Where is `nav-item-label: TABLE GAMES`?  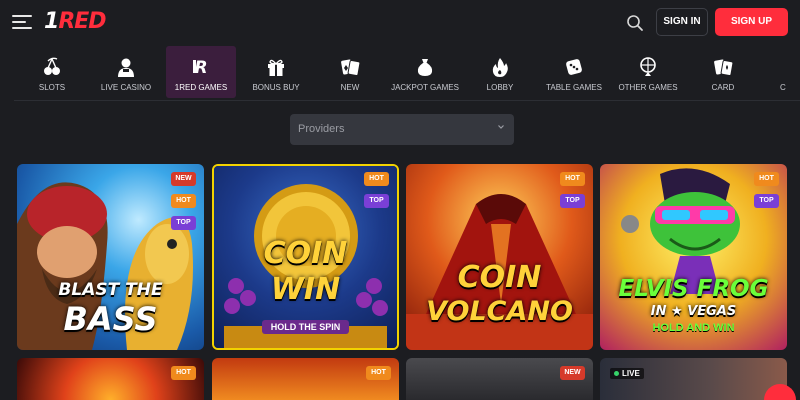
nav-item-label: TABLE GAMES is located at coordinates (574, 87).